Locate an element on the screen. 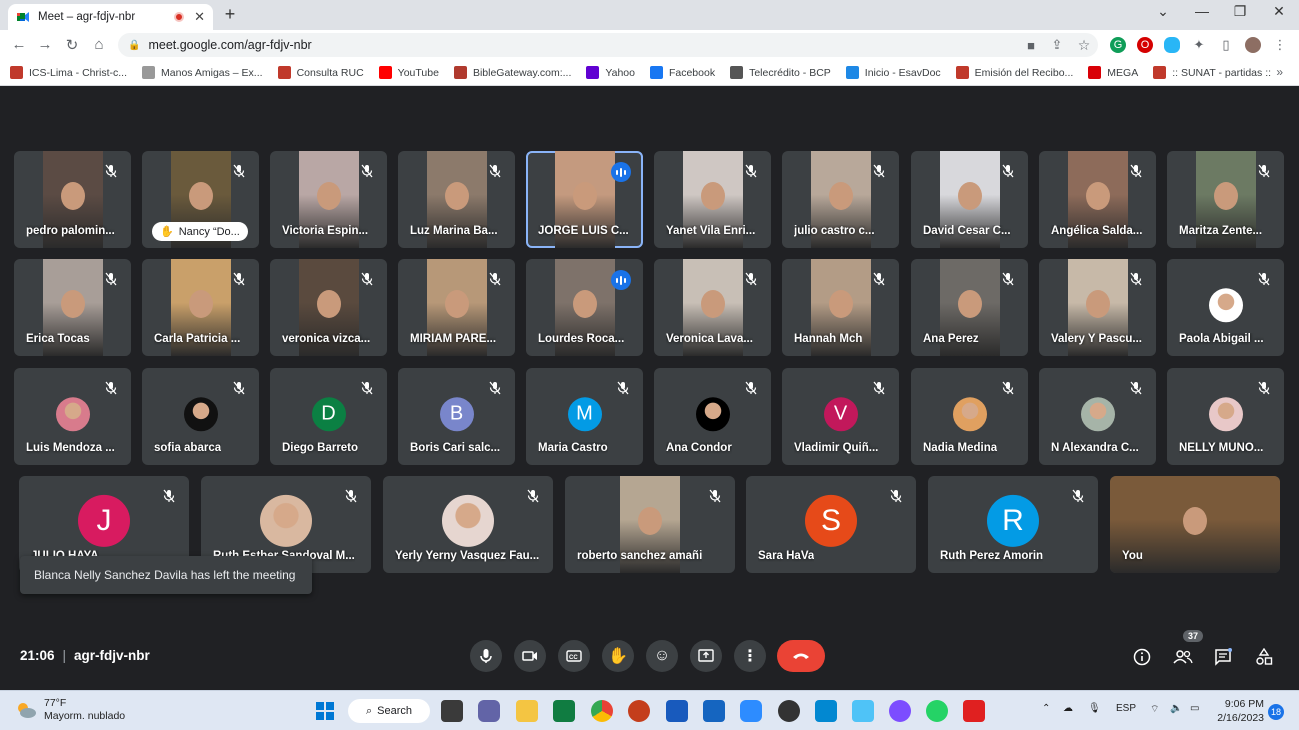  powerpoint-icon is located at coordinates (639, 711).